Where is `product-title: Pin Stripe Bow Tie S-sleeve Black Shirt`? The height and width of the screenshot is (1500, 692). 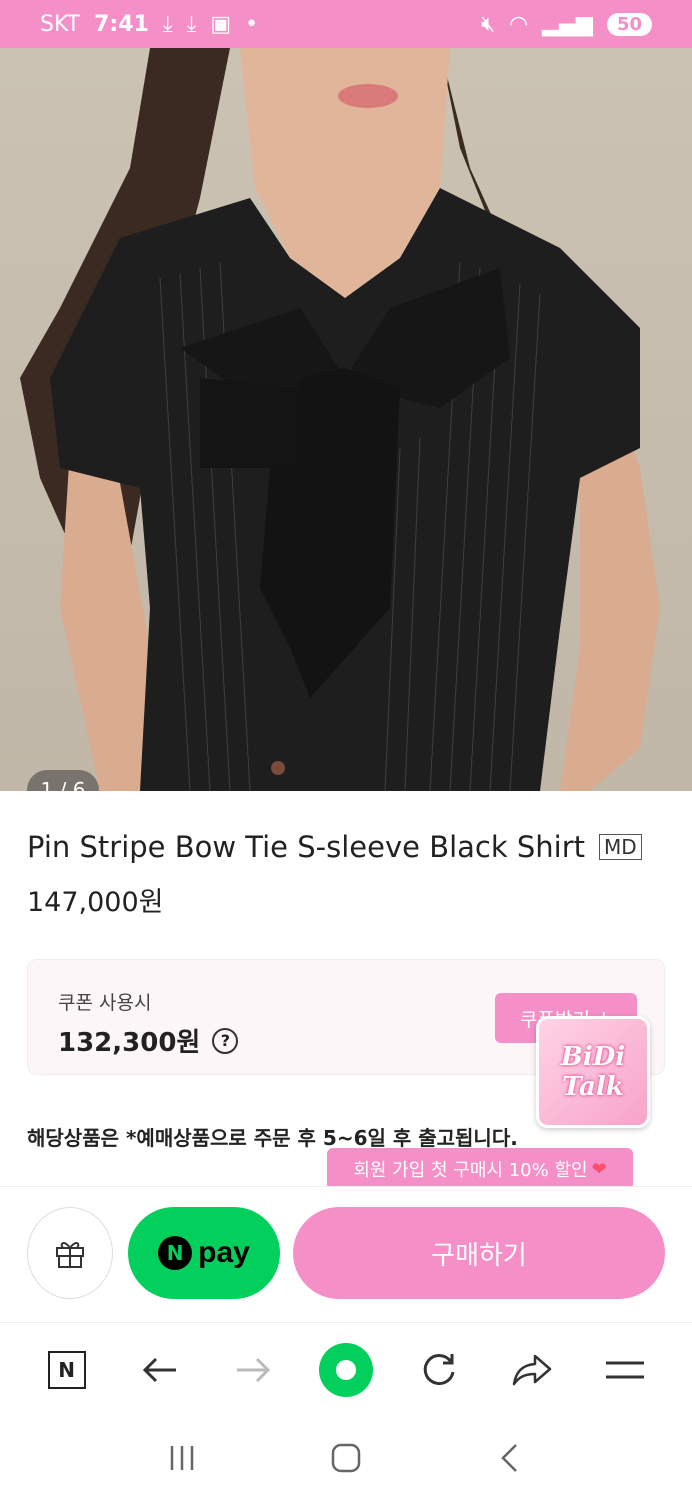 product-title: Pin Stripe Bow Tie S-sleeve Black Shirt is located at coordinates (306, 847).